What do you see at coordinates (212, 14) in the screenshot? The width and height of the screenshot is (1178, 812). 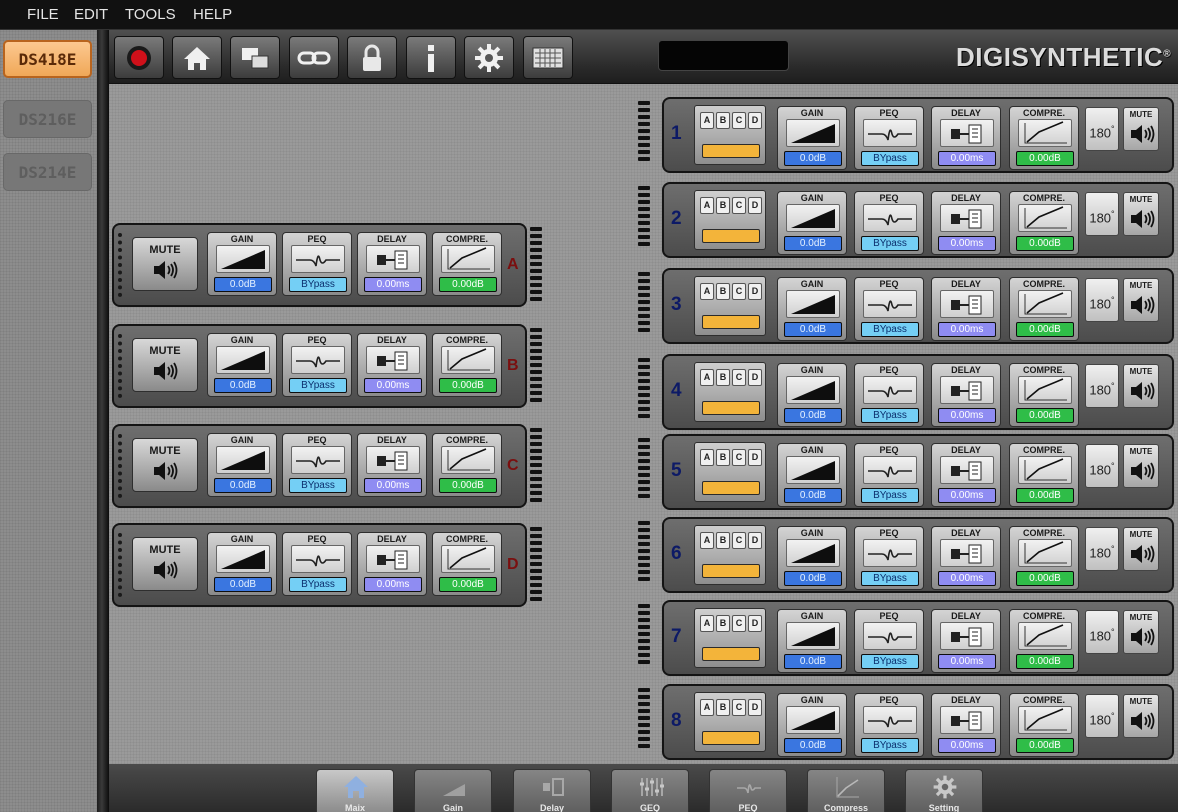 I see `menu-help: HELP` at bounding box center [212, 14].